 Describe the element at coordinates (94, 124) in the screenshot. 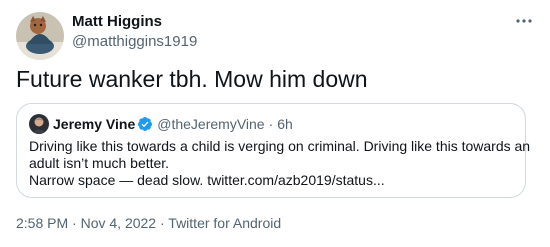

I see `quoted-author-name: Jeremy Vine` at that location.